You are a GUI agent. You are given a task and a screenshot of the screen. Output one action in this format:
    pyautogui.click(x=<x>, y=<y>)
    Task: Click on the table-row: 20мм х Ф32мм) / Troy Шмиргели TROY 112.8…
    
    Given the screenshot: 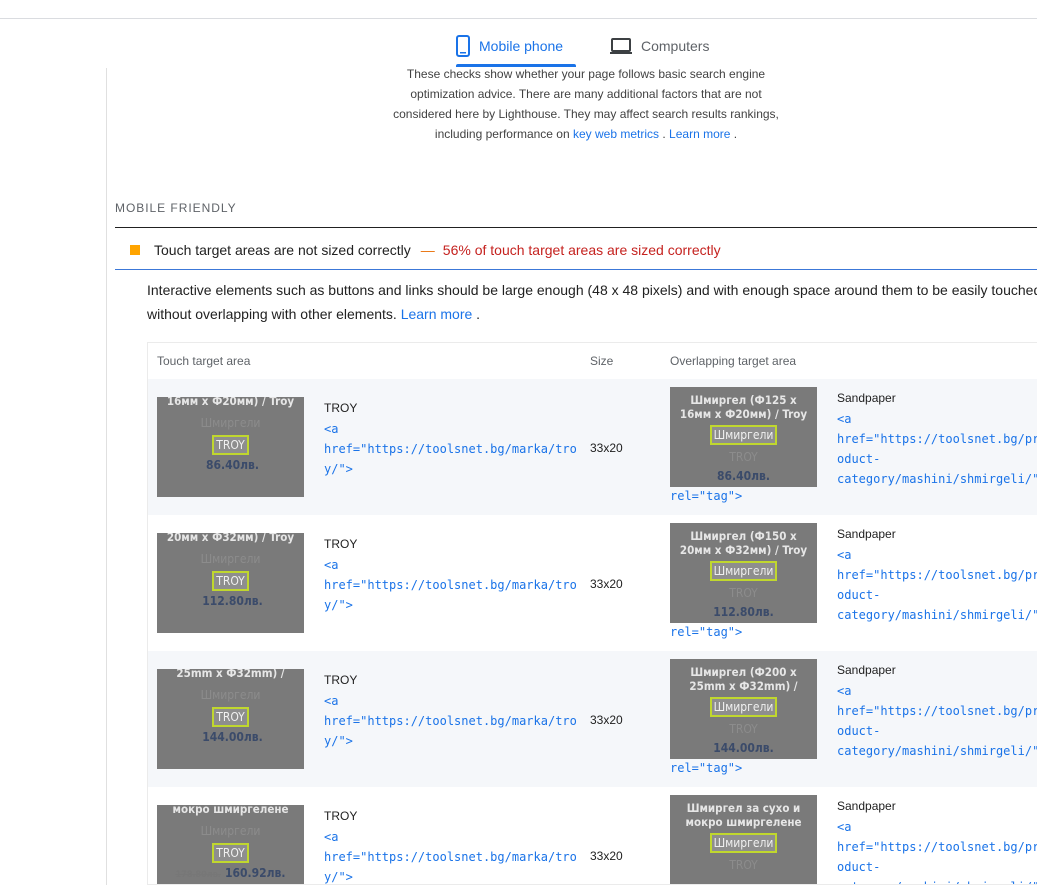 What is the action you would take?
    pyautogui.click(x=592, y=583)
    